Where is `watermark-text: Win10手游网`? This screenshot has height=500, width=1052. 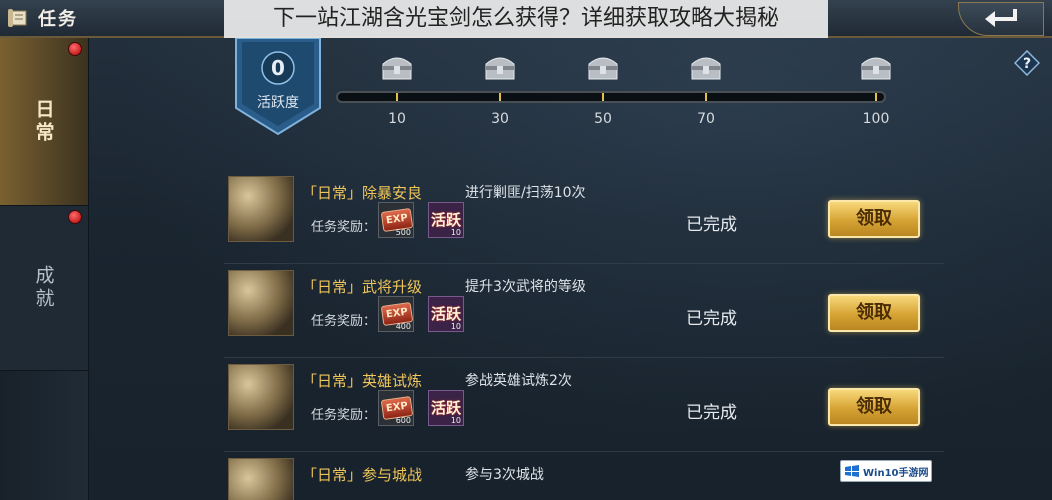 watermark-text: Win10手游网 is located at coordinates (896, 473).